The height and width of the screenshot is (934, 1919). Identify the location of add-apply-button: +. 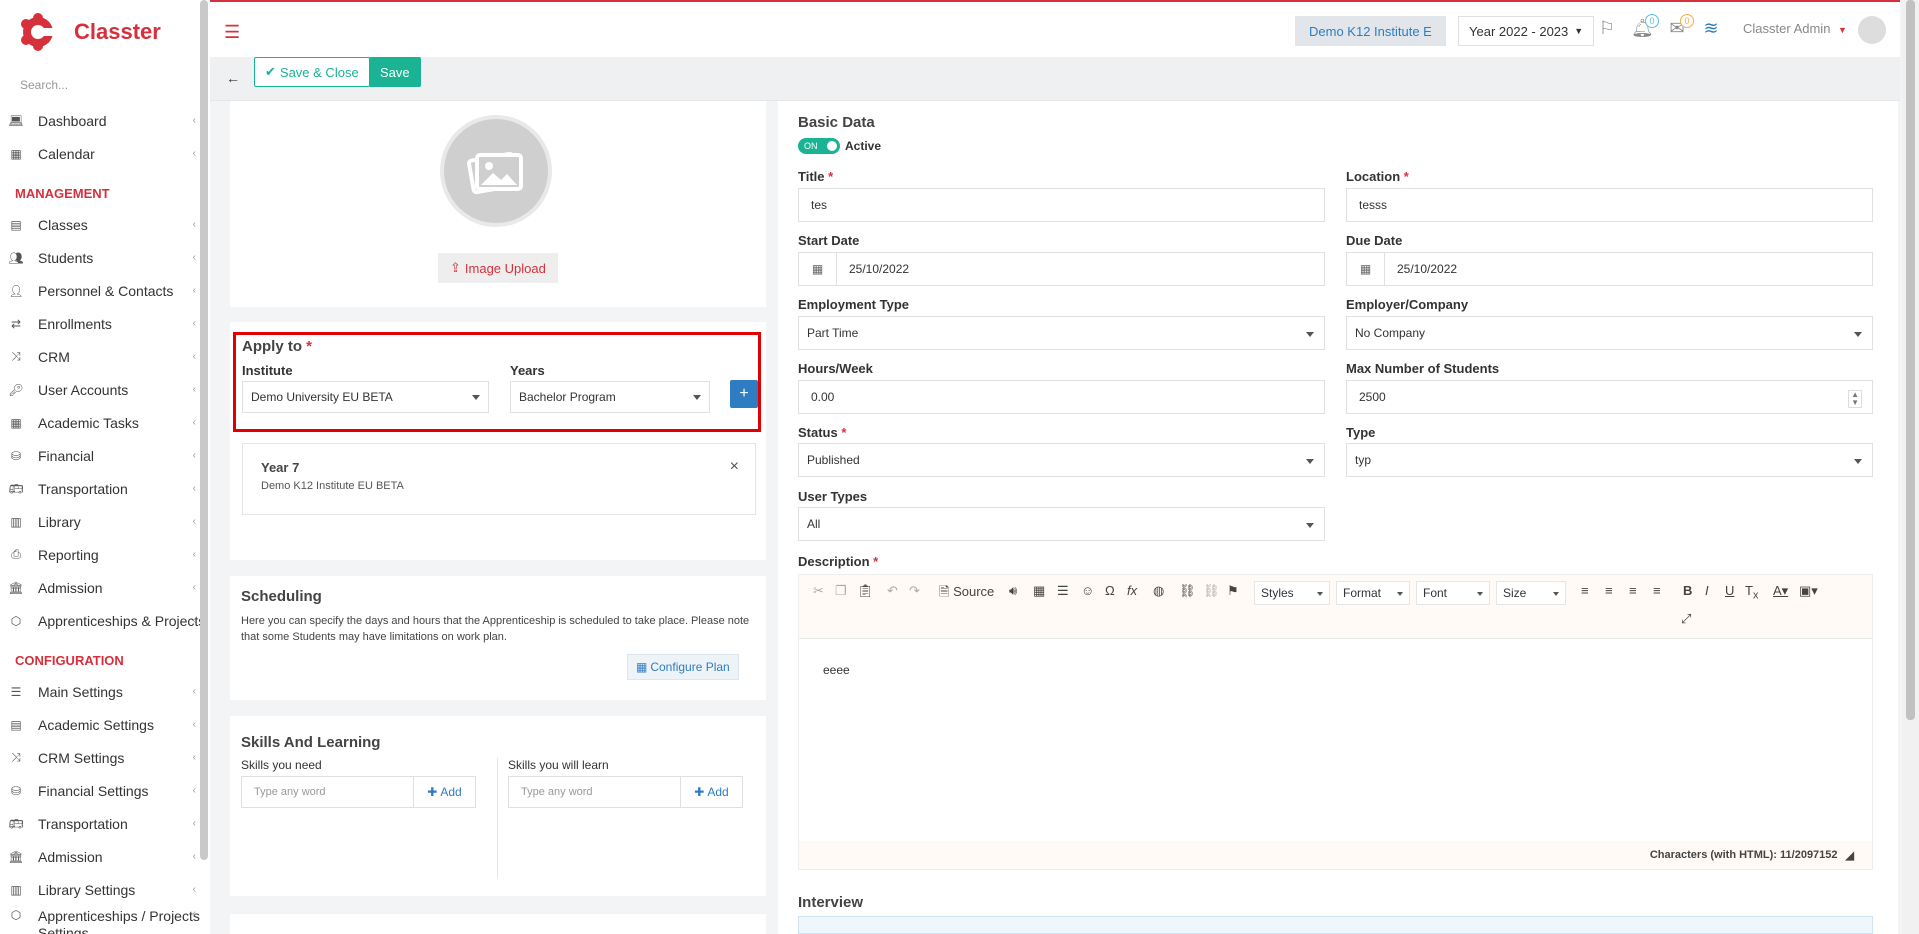
(744, 394).